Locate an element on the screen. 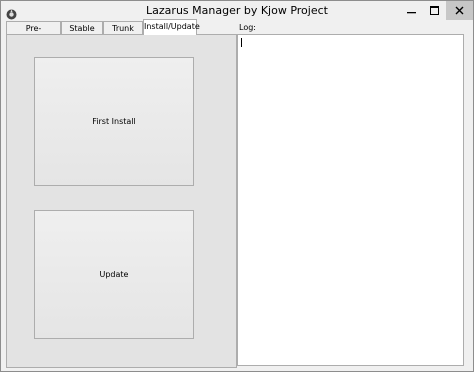 Image resolution: width=474 pixels, height=372 pixels. minimize-button is located at coordinates (411, 10).